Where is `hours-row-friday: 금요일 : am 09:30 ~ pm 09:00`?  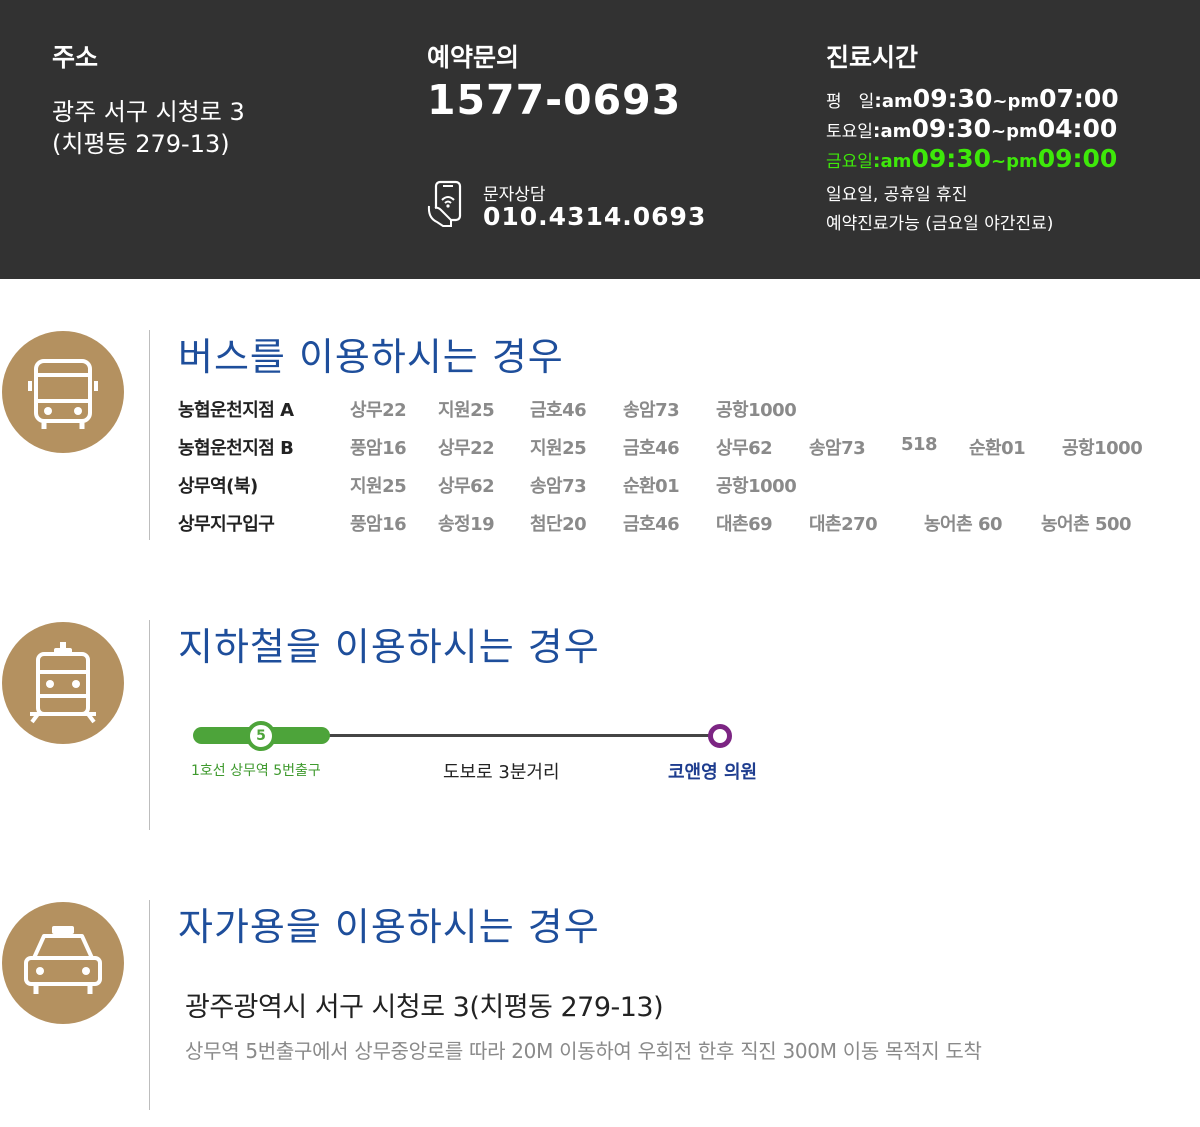 hours-row-friday: 금요일 : am 09:30 ~ pm 09:00 is located at coordinates (971, 158).